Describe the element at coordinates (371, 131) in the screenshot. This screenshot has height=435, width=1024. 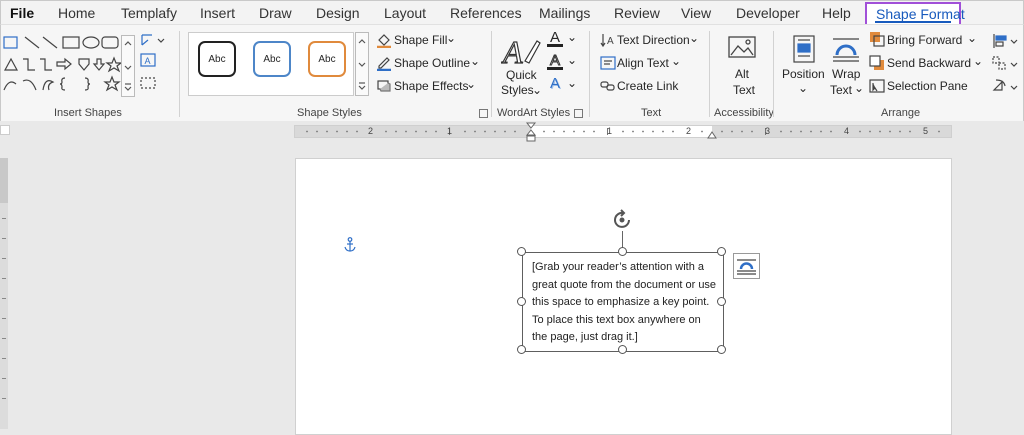
I see `ruler-tick-label: 2` at that location.